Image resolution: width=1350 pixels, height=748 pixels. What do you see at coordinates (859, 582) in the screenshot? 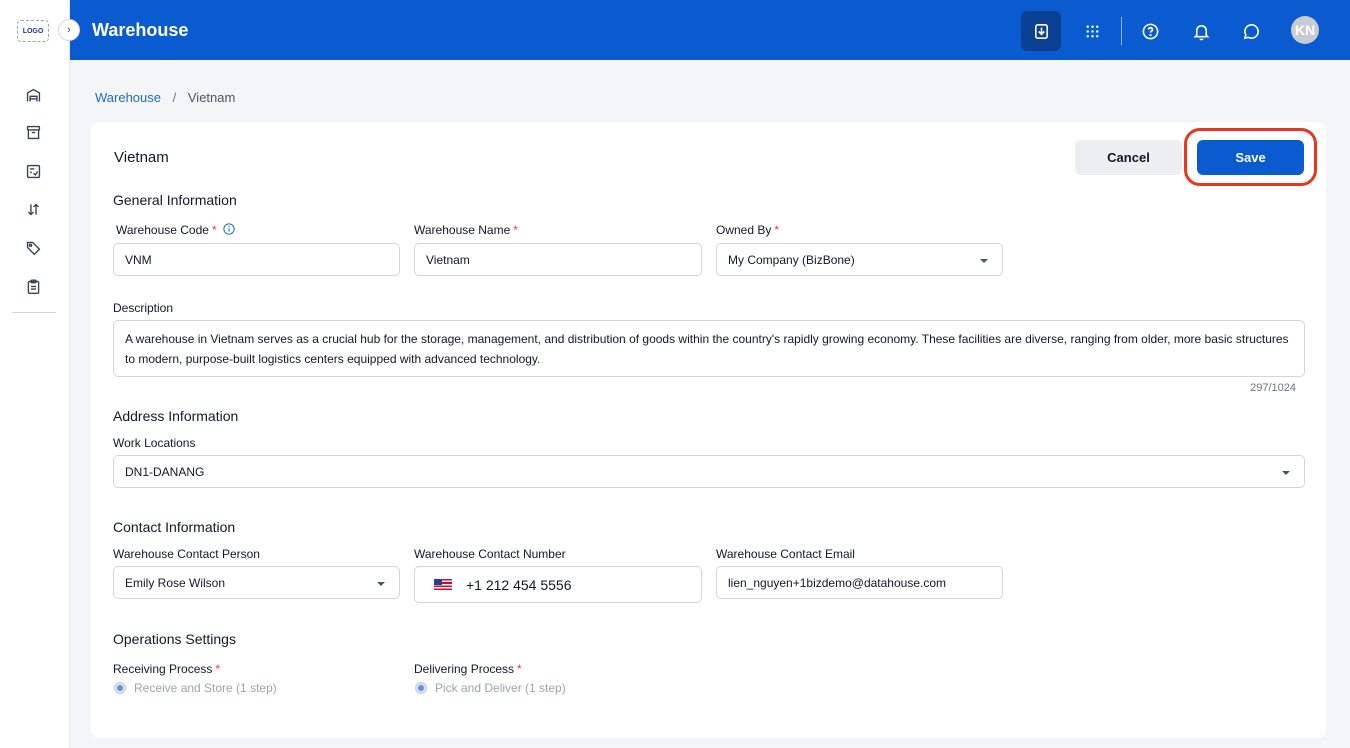
I see `contact-email-input: lien_nguyen+1bizdemo@datahouse.com` at bounding box center [859, 582].